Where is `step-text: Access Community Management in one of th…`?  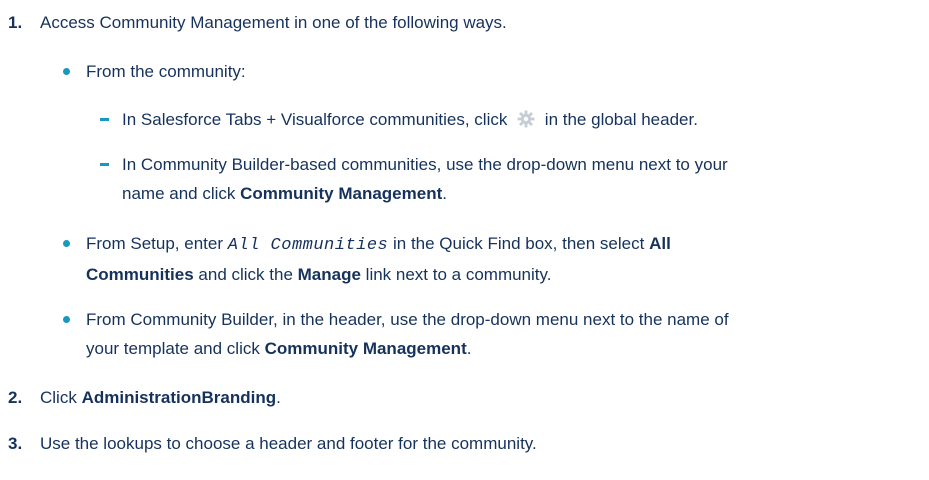 step-text: Access Community Management in one of th… is located at coordinates (273, 22).